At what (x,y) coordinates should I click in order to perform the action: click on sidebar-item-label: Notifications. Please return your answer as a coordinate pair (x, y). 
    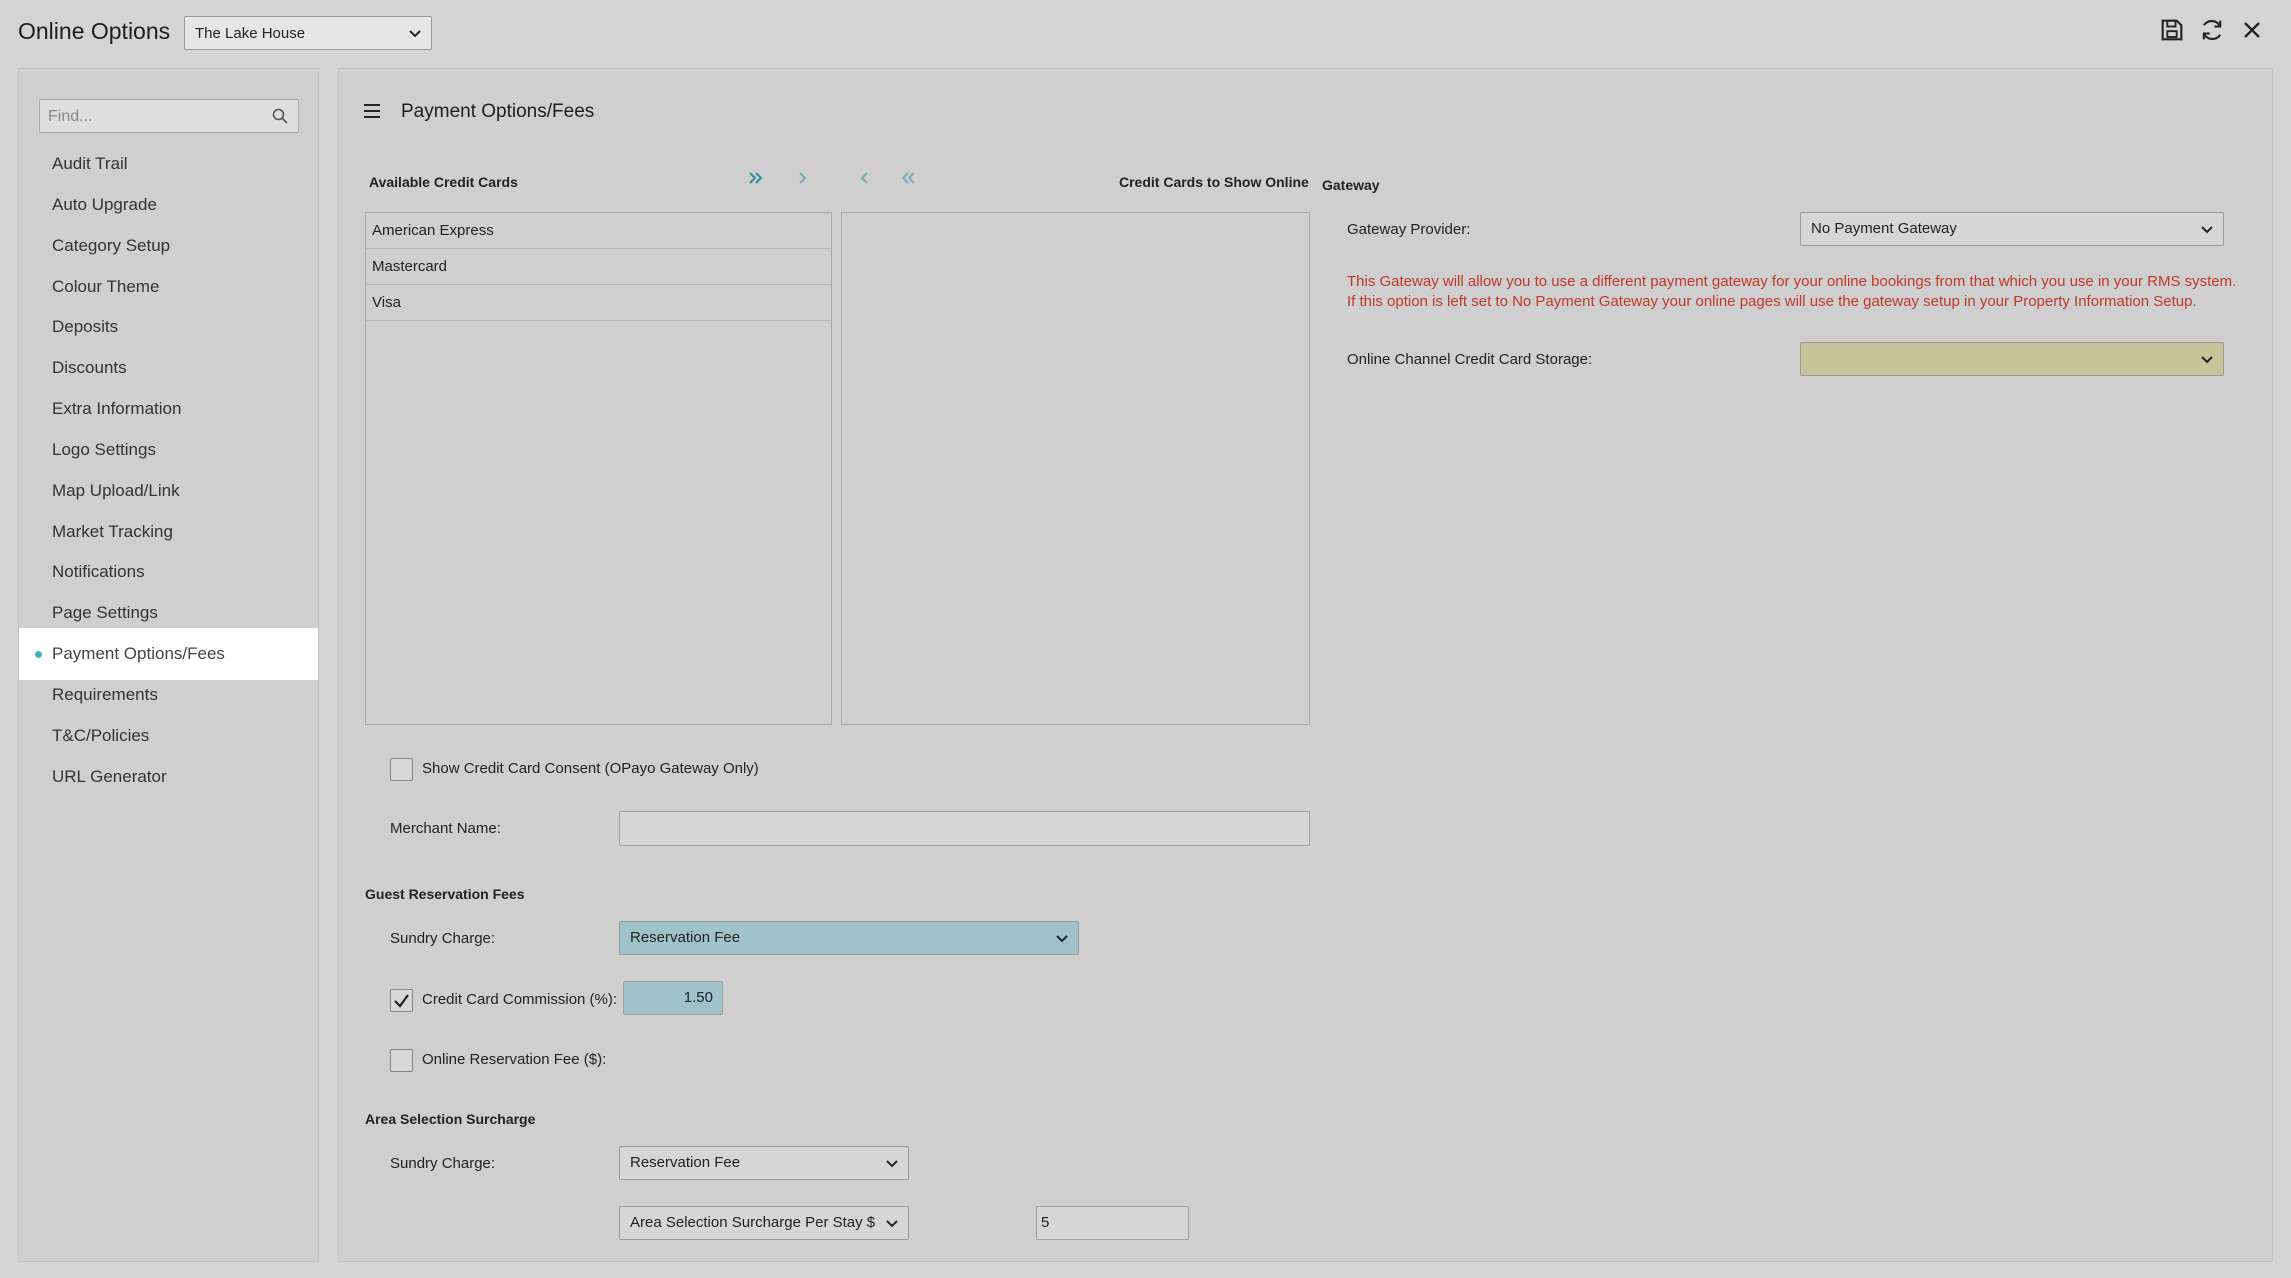
    Looking at the image, I should click on (98, 571).